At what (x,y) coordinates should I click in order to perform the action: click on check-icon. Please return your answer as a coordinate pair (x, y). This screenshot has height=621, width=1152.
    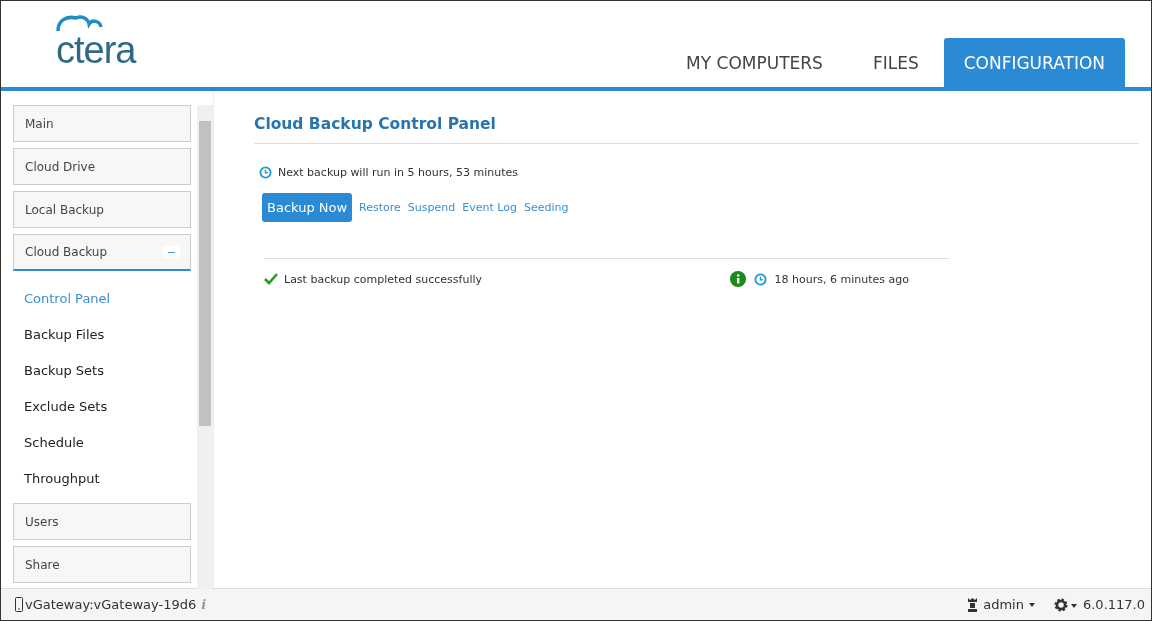
    Looking at the image, I should click on (271, 279).